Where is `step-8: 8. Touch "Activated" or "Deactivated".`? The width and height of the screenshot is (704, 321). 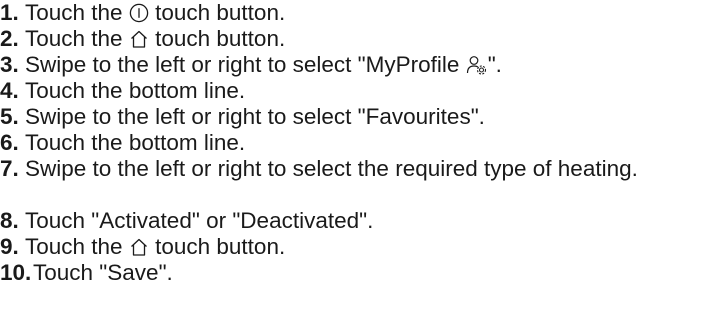 step-8: 8. Touch "Activated" or "Deactivated". is located at coordinates (352, 221).